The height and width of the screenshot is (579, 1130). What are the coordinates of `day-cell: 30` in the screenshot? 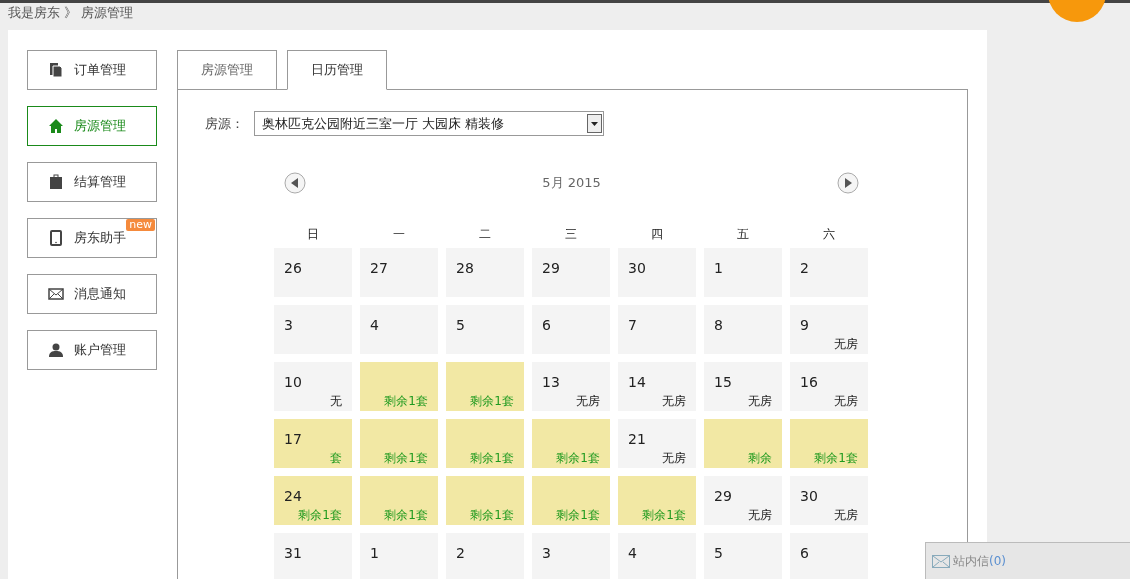 It's located at (657, 272).